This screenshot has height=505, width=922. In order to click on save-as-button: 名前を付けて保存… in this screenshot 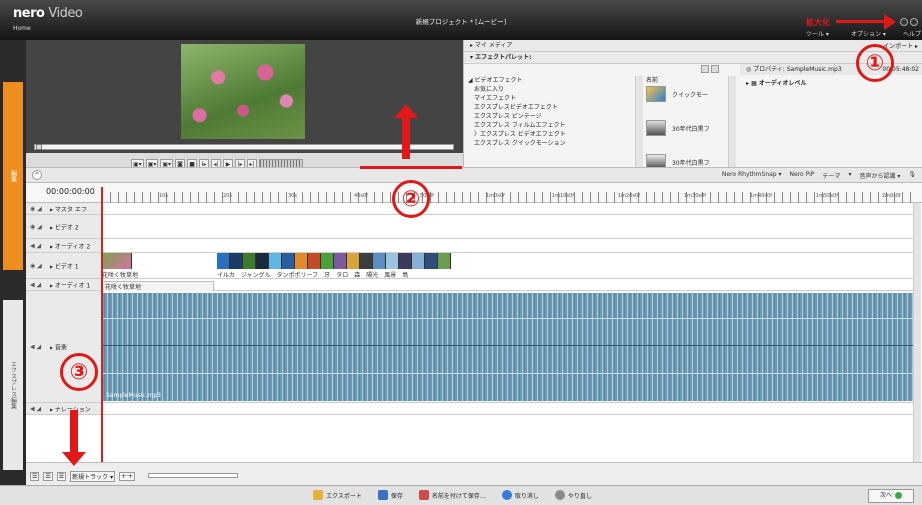, I will do `click(452, 495)`.